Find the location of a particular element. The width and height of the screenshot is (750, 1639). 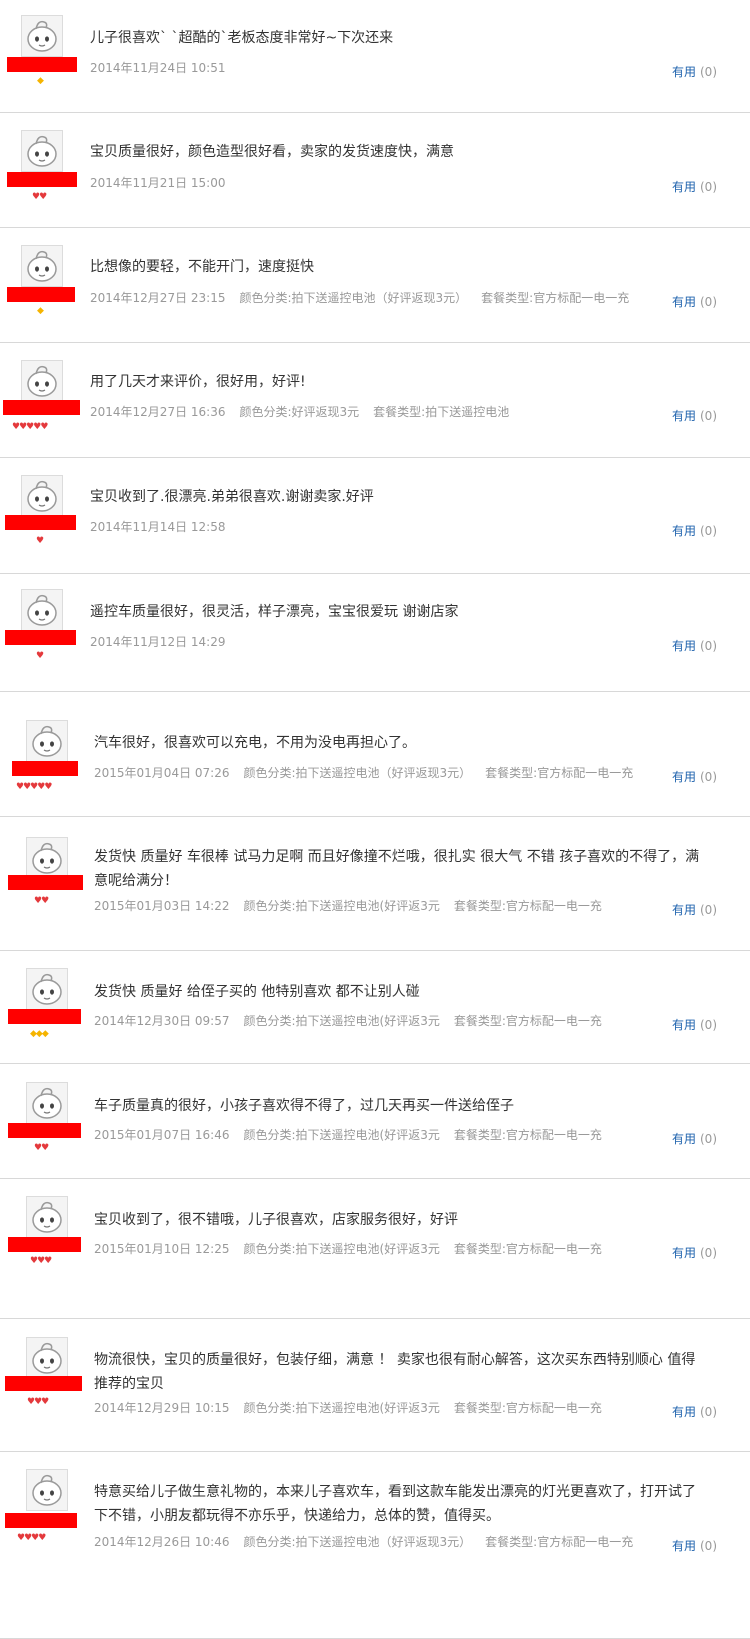

review-date: 2014年12月26日 10:46 is located at coordinates (162, 1542).